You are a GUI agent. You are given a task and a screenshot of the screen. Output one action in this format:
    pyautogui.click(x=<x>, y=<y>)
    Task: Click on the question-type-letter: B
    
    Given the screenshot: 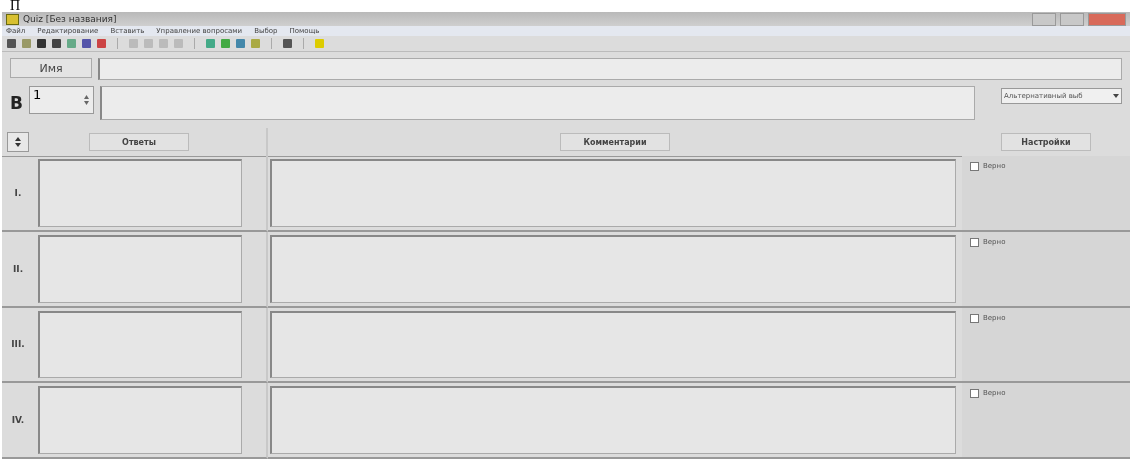 What is the action you would take?
    pyautogui.click(x=16, y=103)
    